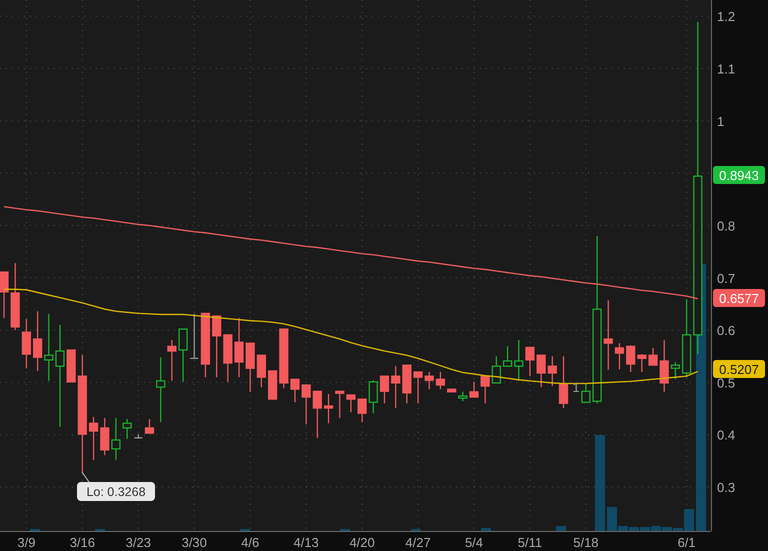  Describe the element at coordinates (687, 542) in the screenshot. I see `x-axis-label: 6/1` at that location.